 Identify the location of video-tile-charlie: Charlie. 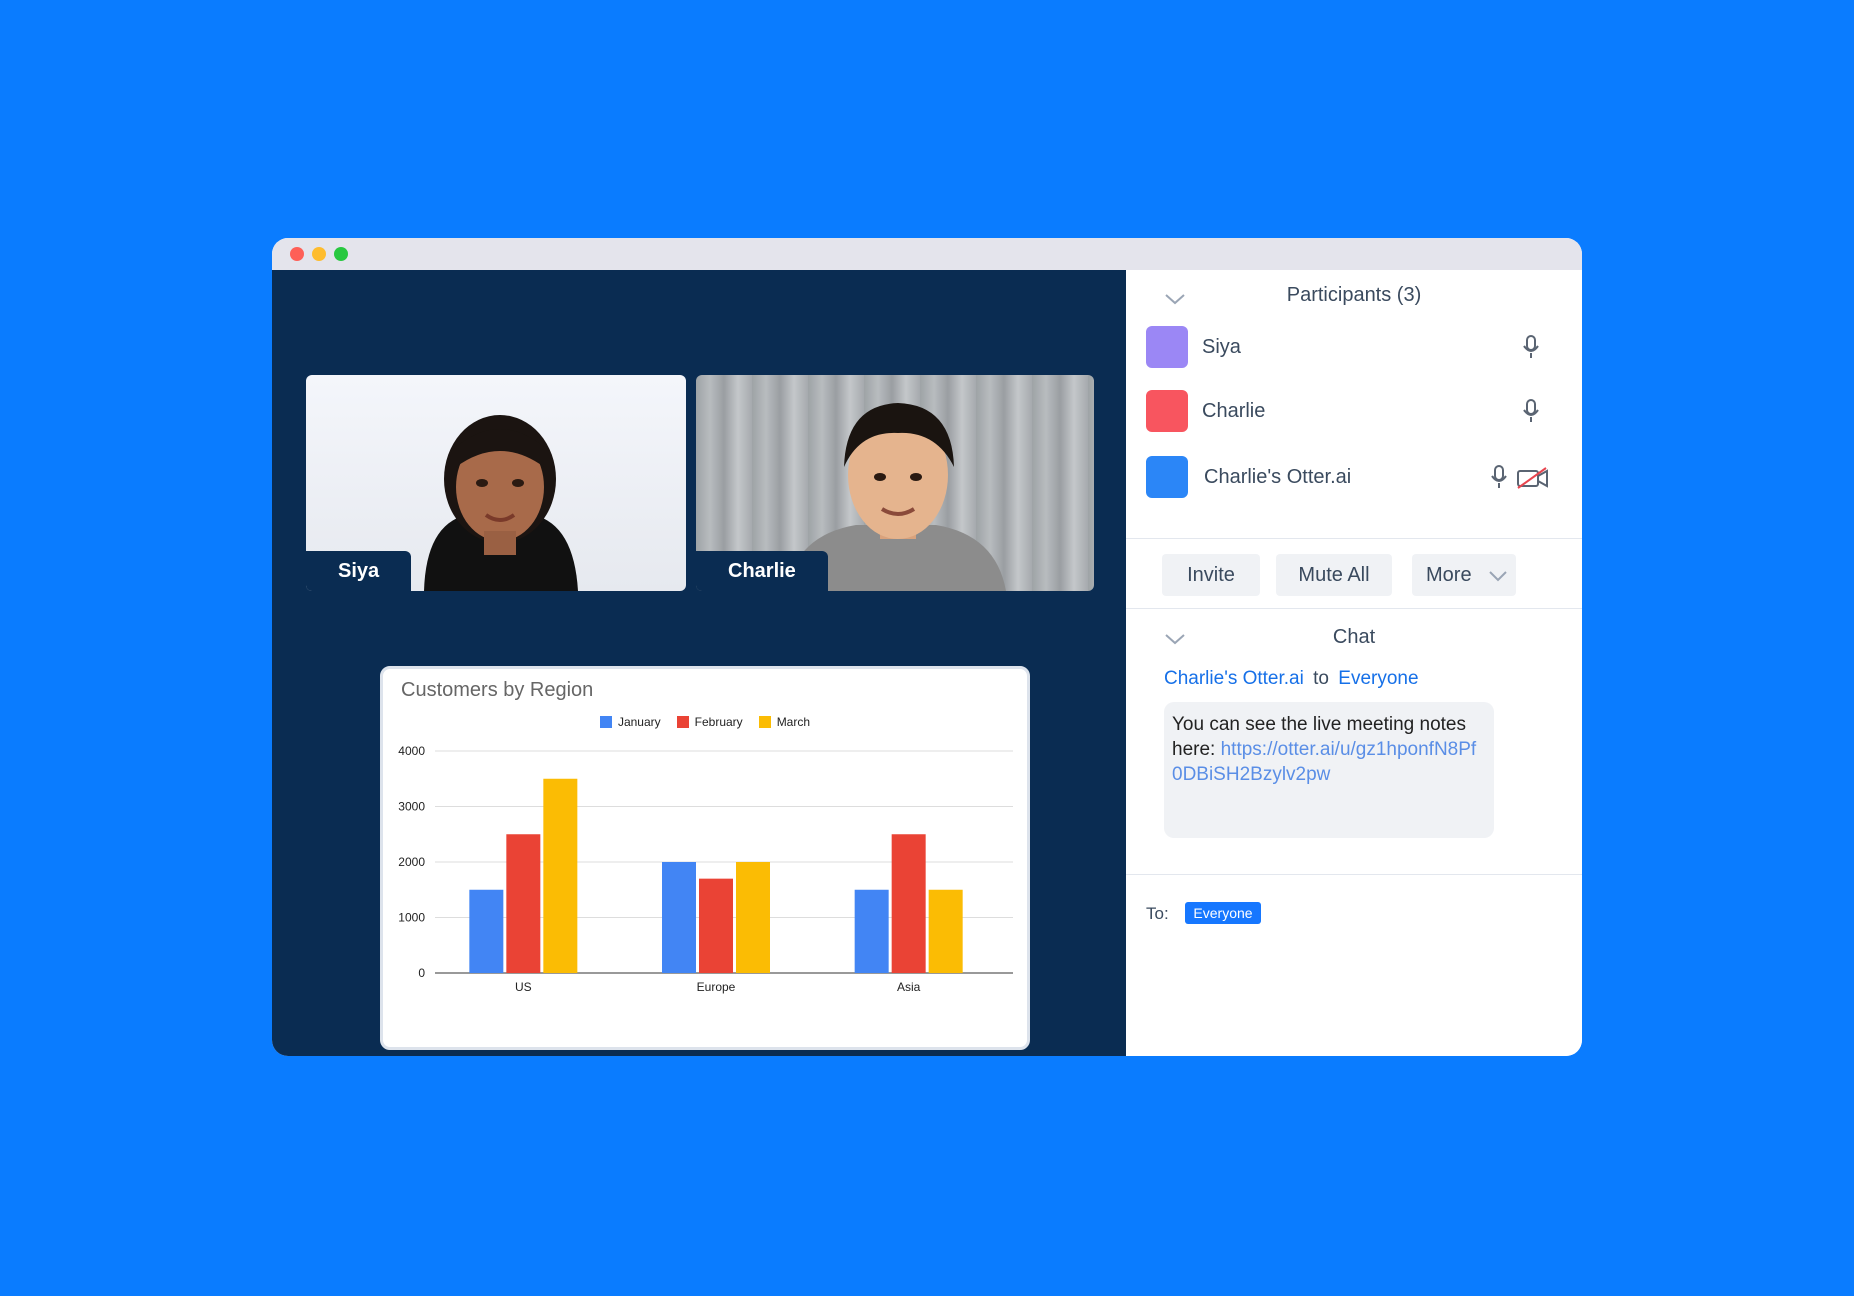
(895, 483).